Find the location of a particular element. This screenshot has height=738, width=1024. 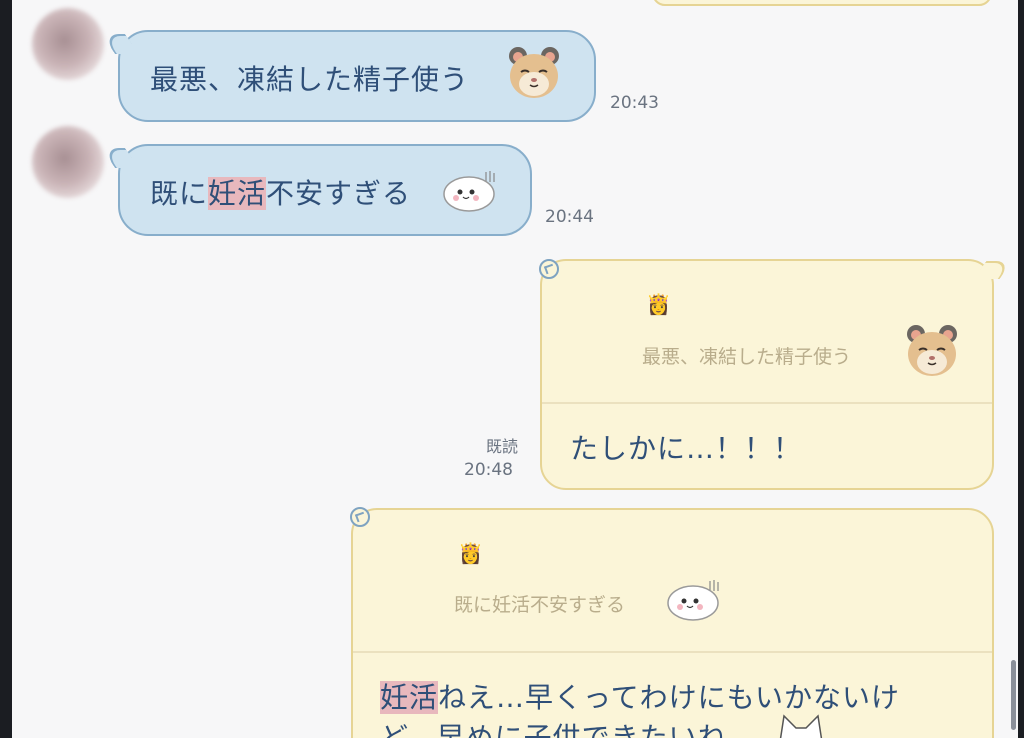

message-text: 妊活ねえ…早くってわけにもいかないけ is located at coordinates (640, 696).